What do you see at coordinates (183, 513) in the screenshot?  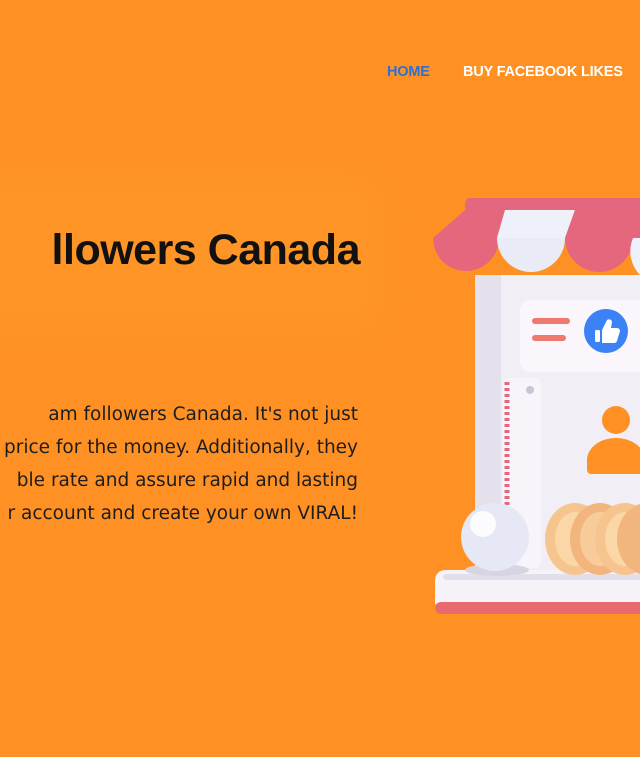 I see `hero-paragraph-line: r account and create your own VIRAL!` at bounding box center [183, 513].